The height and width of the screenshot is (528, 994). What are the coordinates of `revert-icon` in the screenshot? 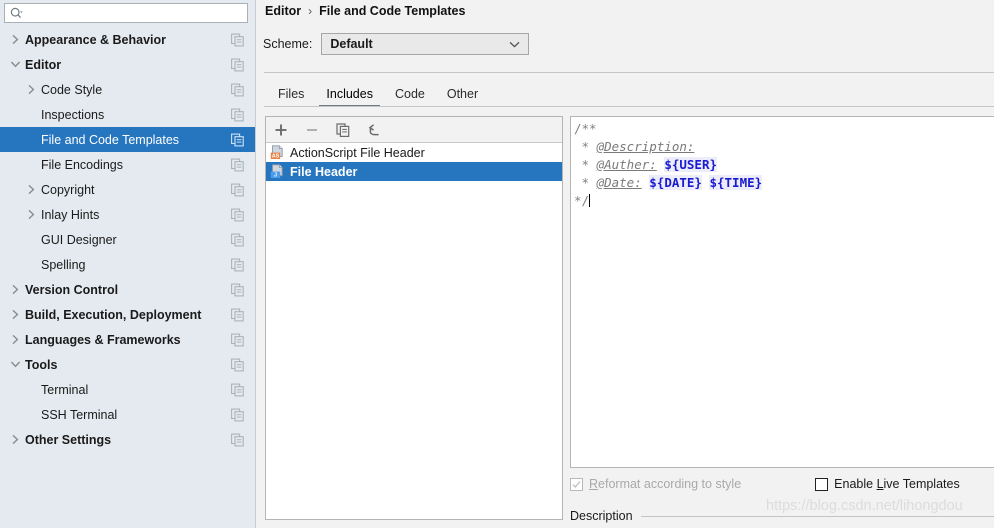 It's located at (374, 130).